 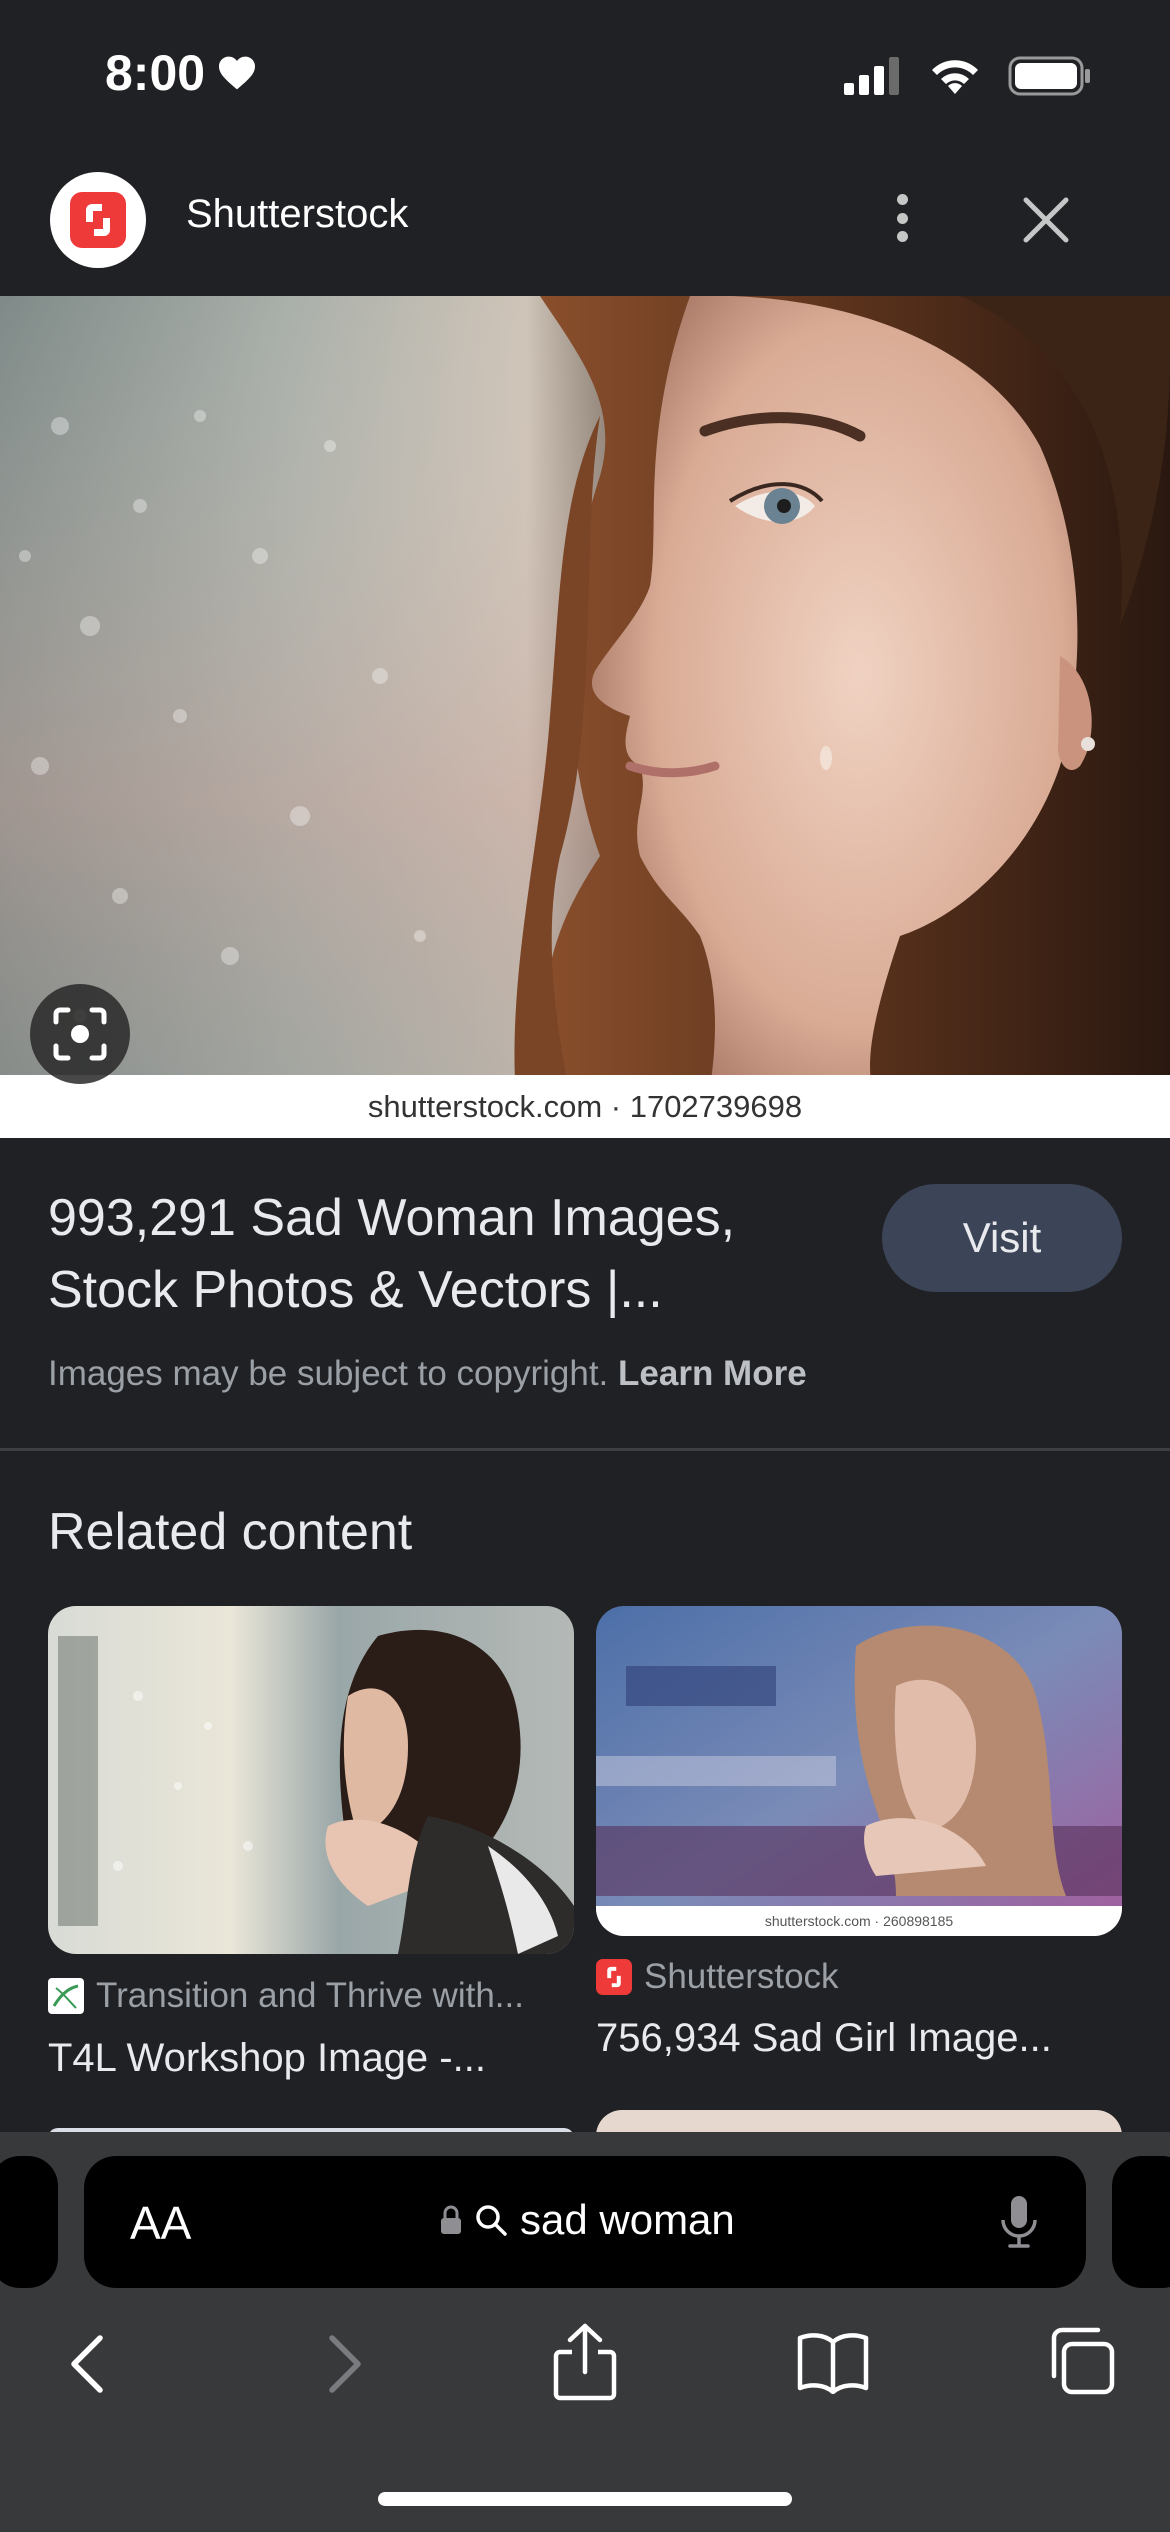 I want to click on status-time: 8:00, so click(x=181, y=73).